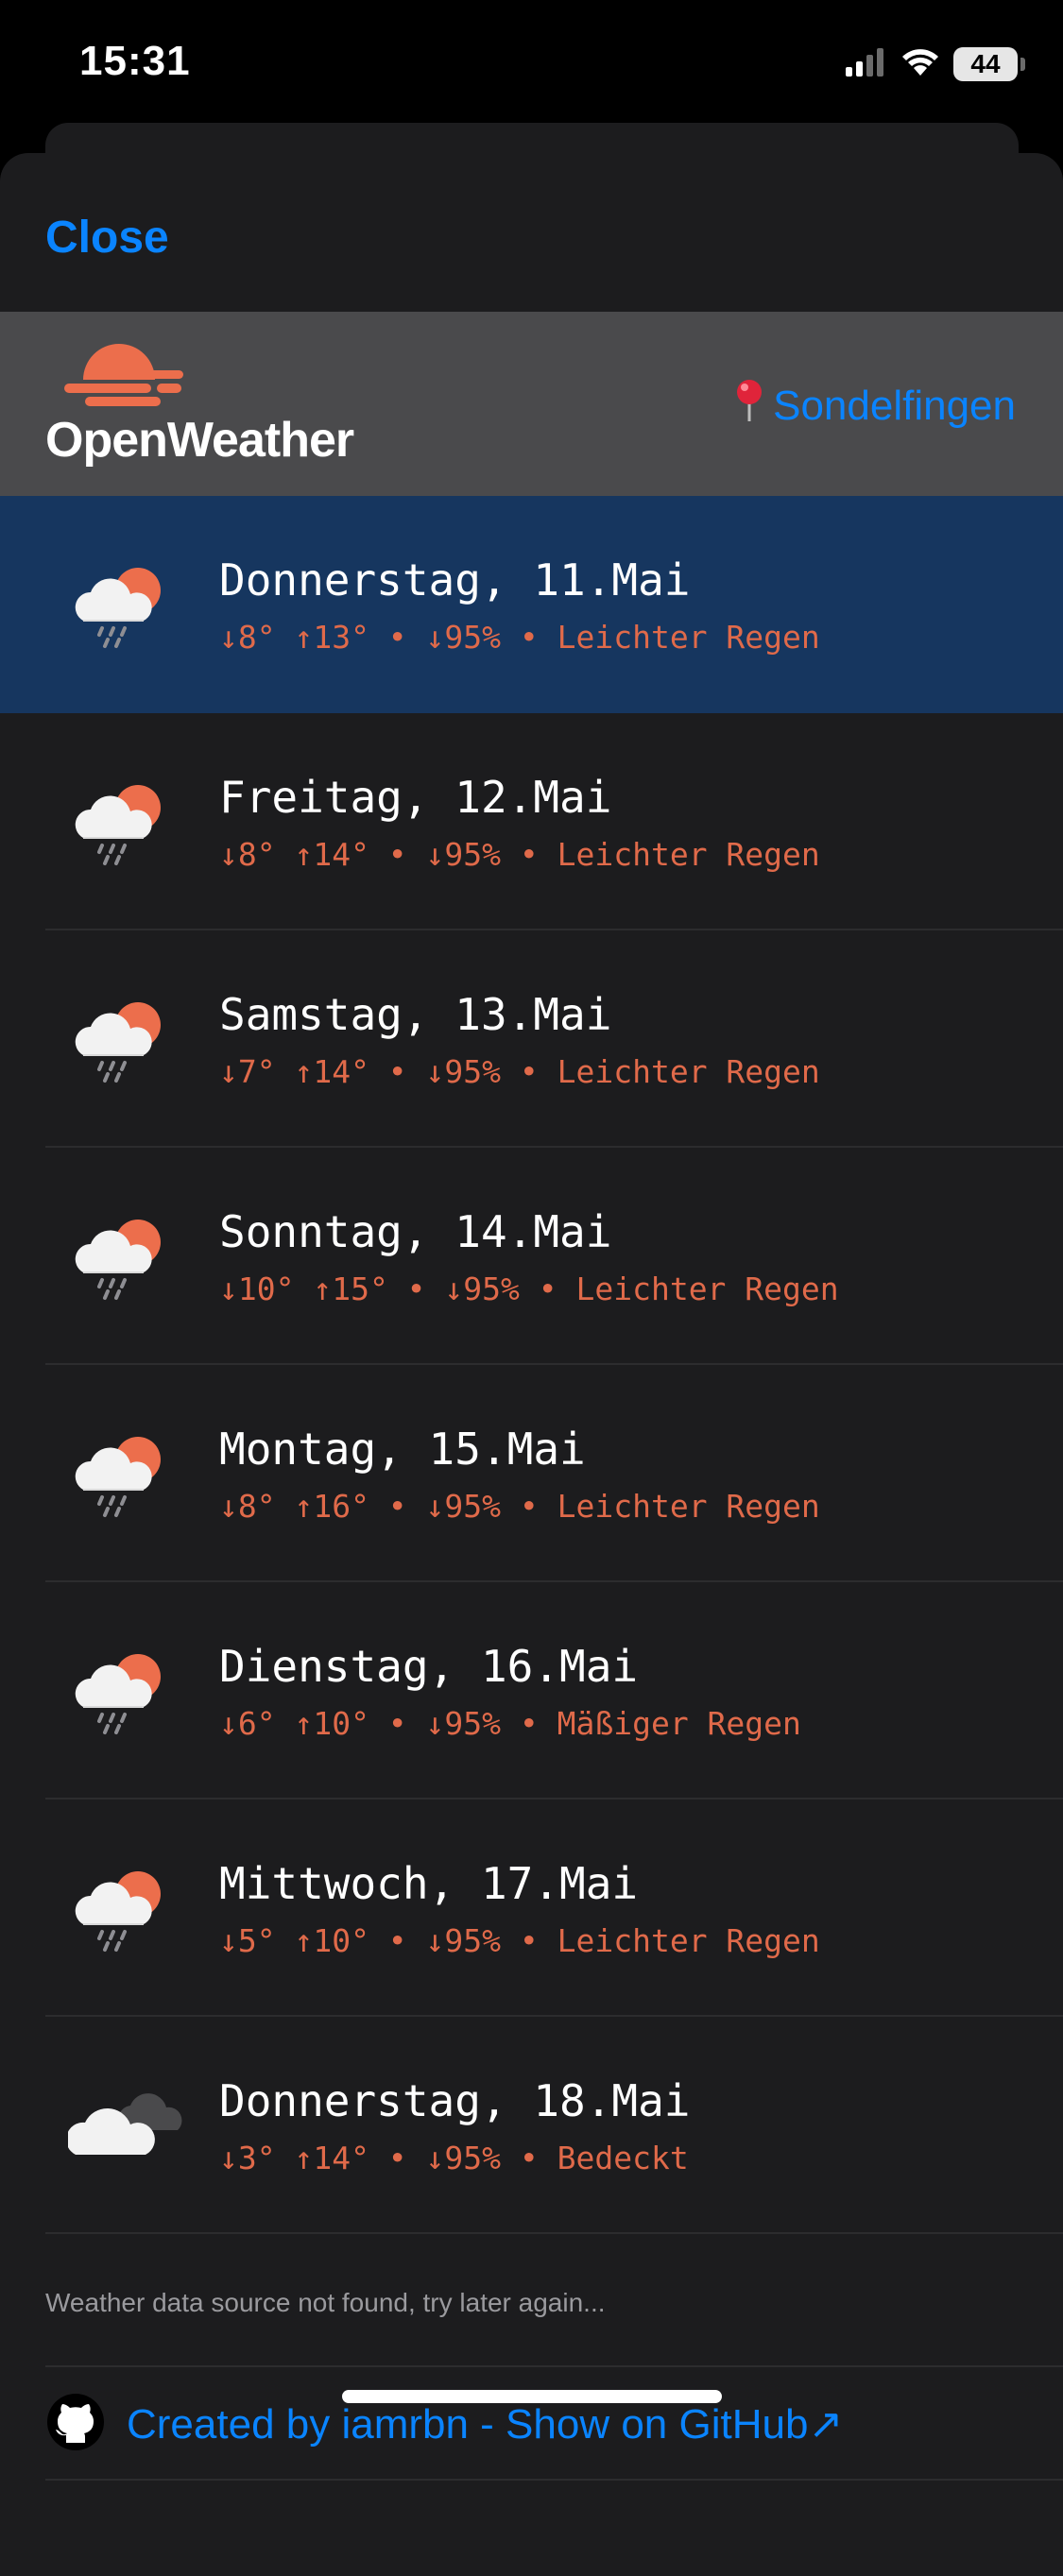  What do you see at coordinates (415, 798) in the screenshot?
I see `forecast-day-title: Freitag, 12.Mai` at bounding box center [415, 798].